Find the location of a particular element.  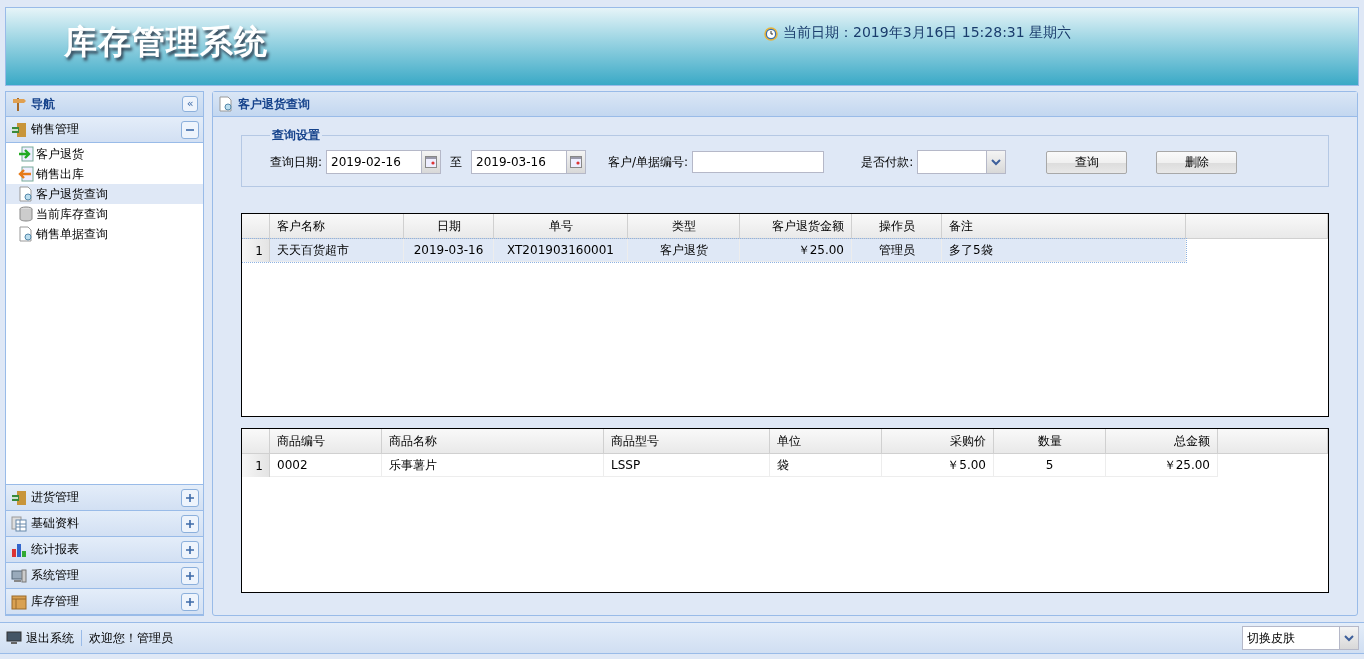

section-label: 统计报表 is located at coordinates (55, 549).